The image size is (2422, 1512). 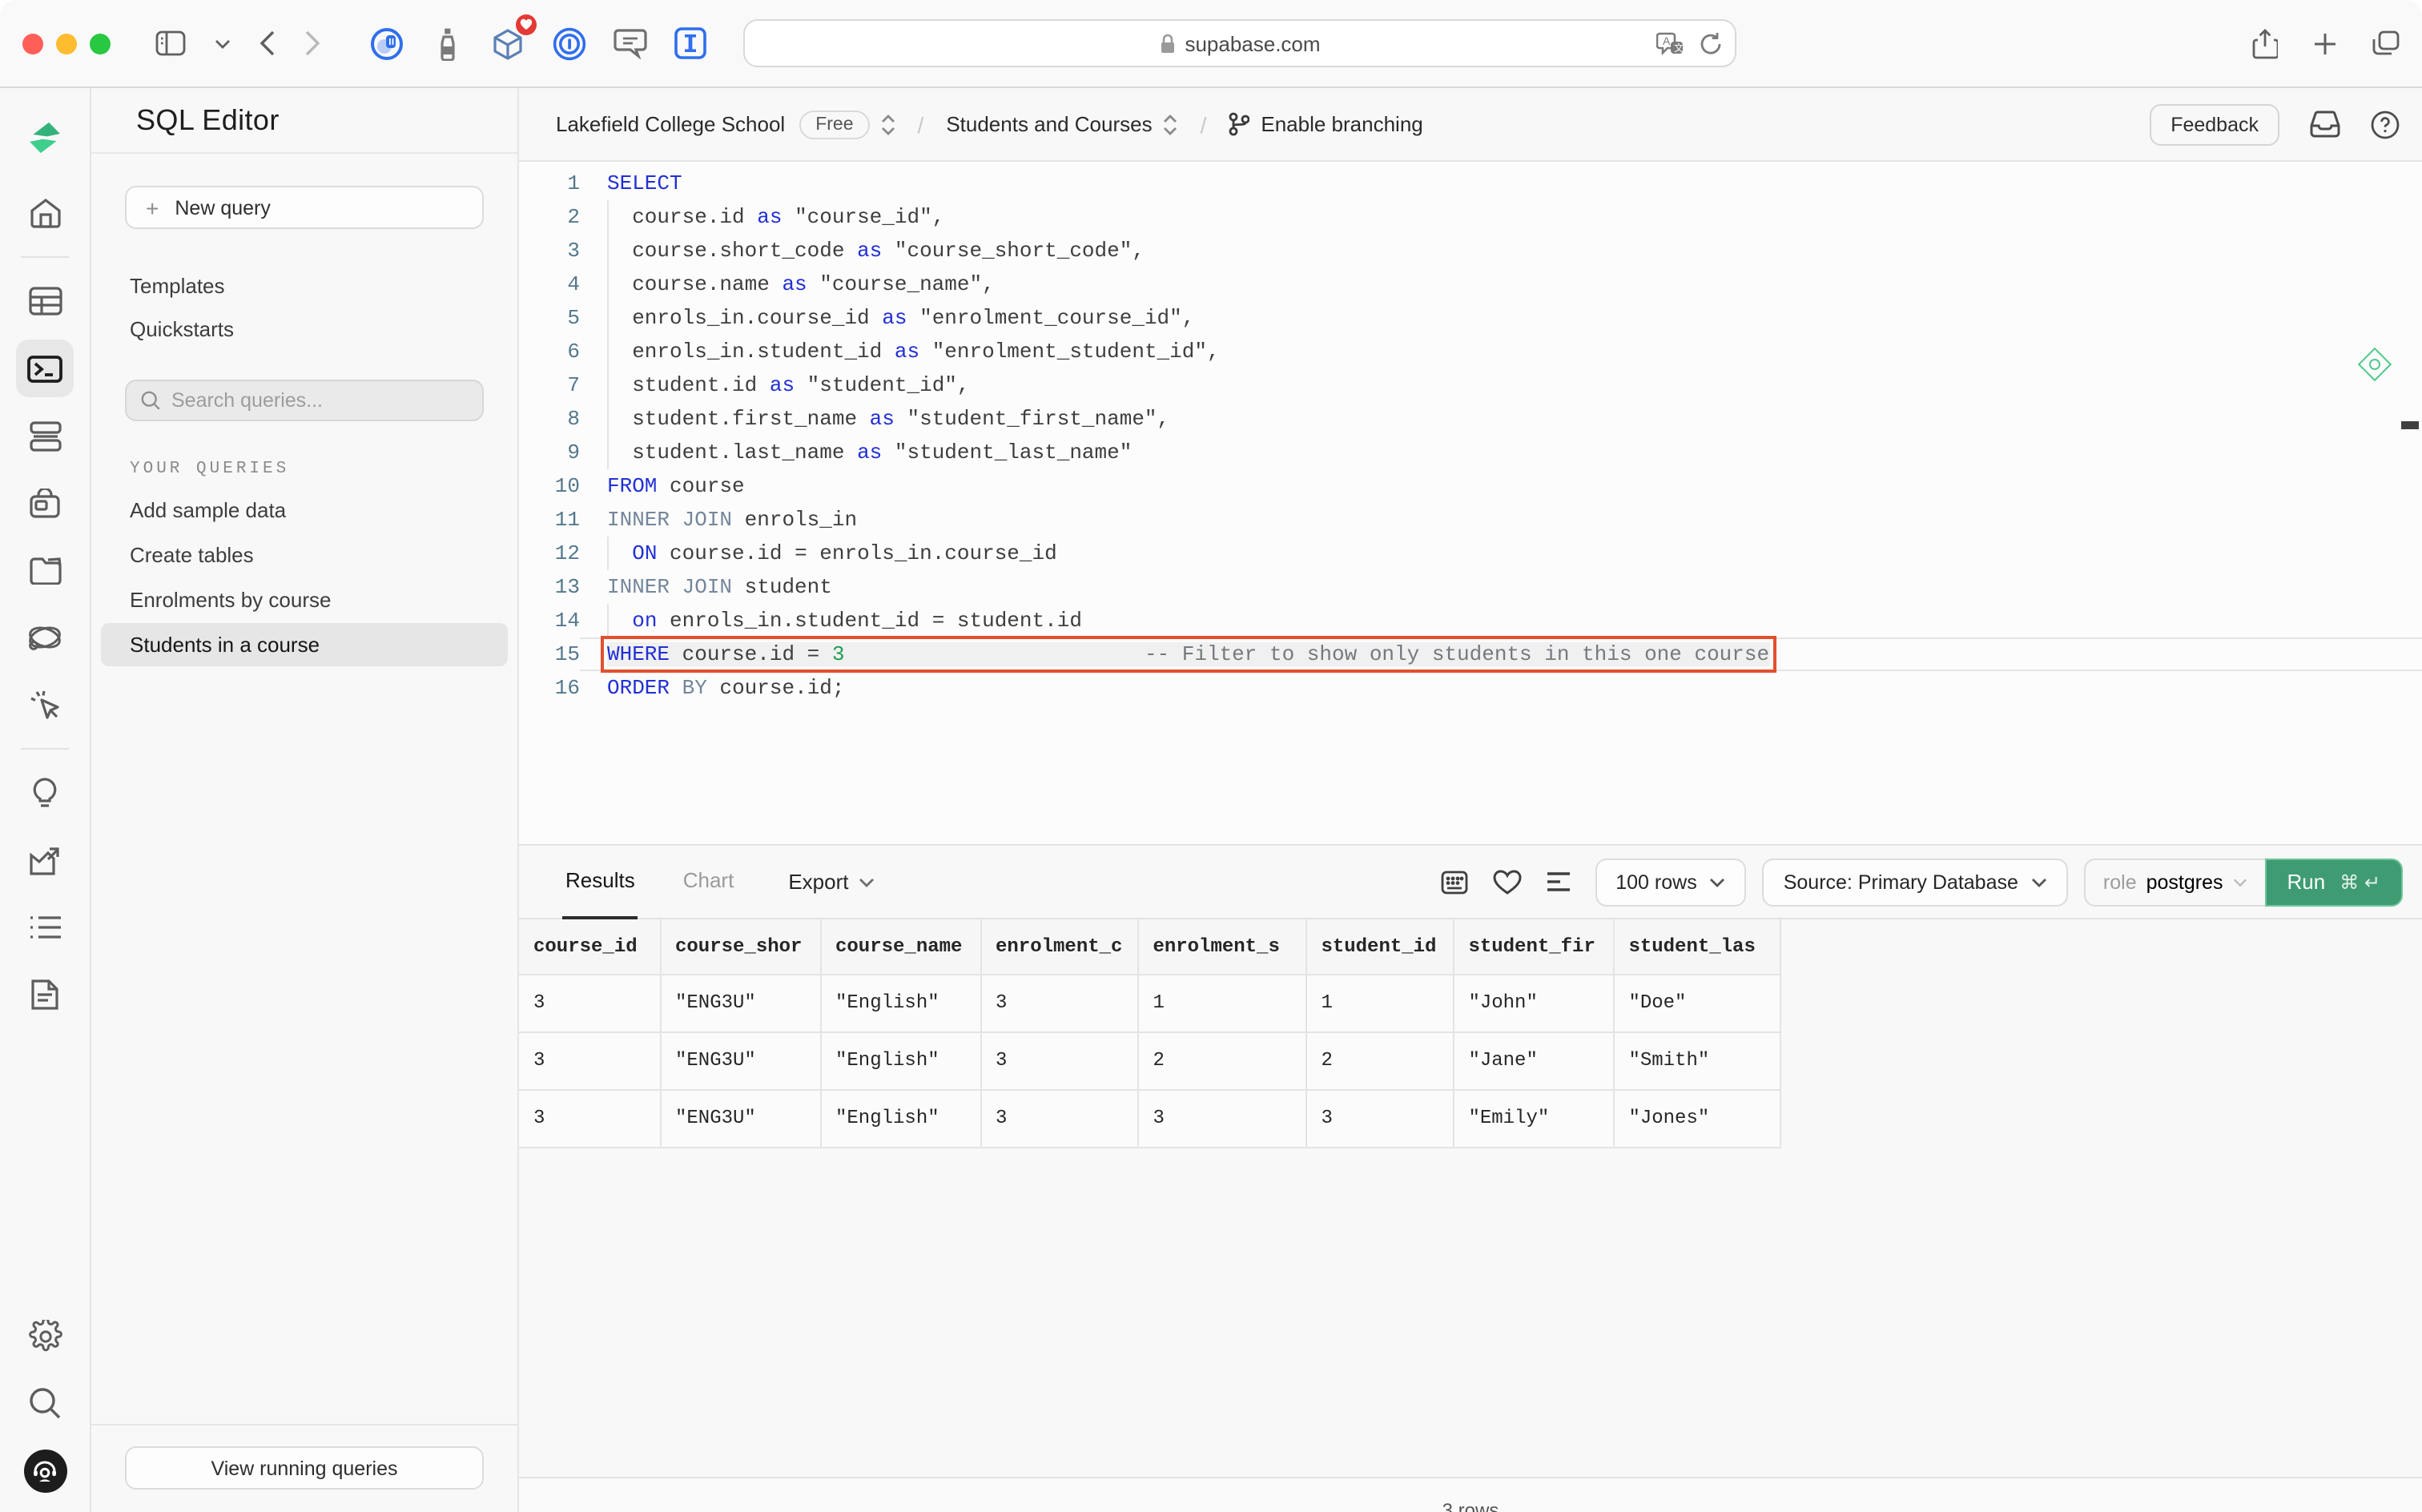 I want to click on page-name: Students and Courses, so click(x=1049, y=124).